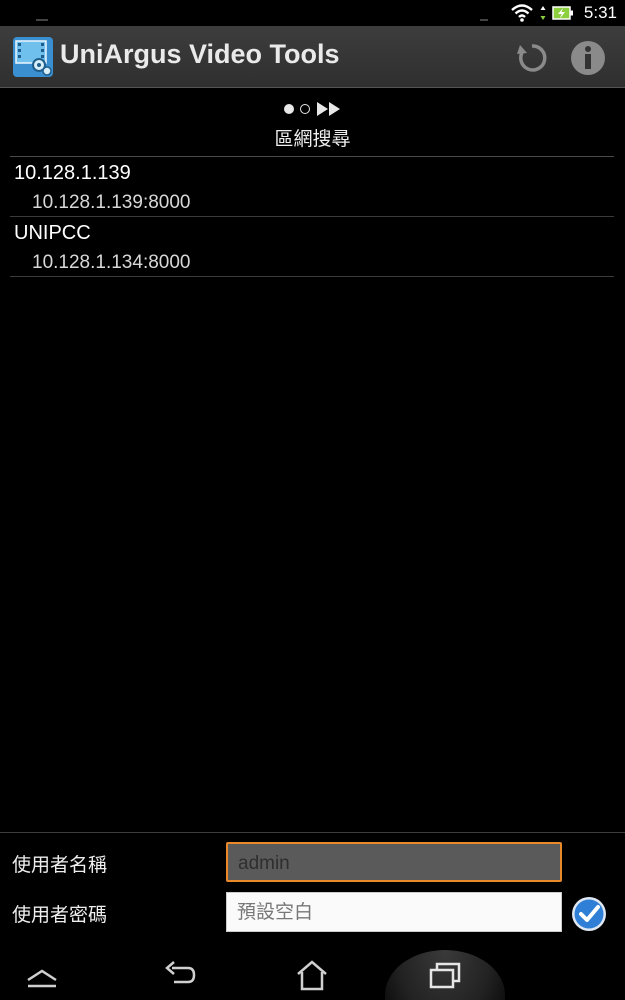  I want to click on page-dot-inactive, so click(304, 109).